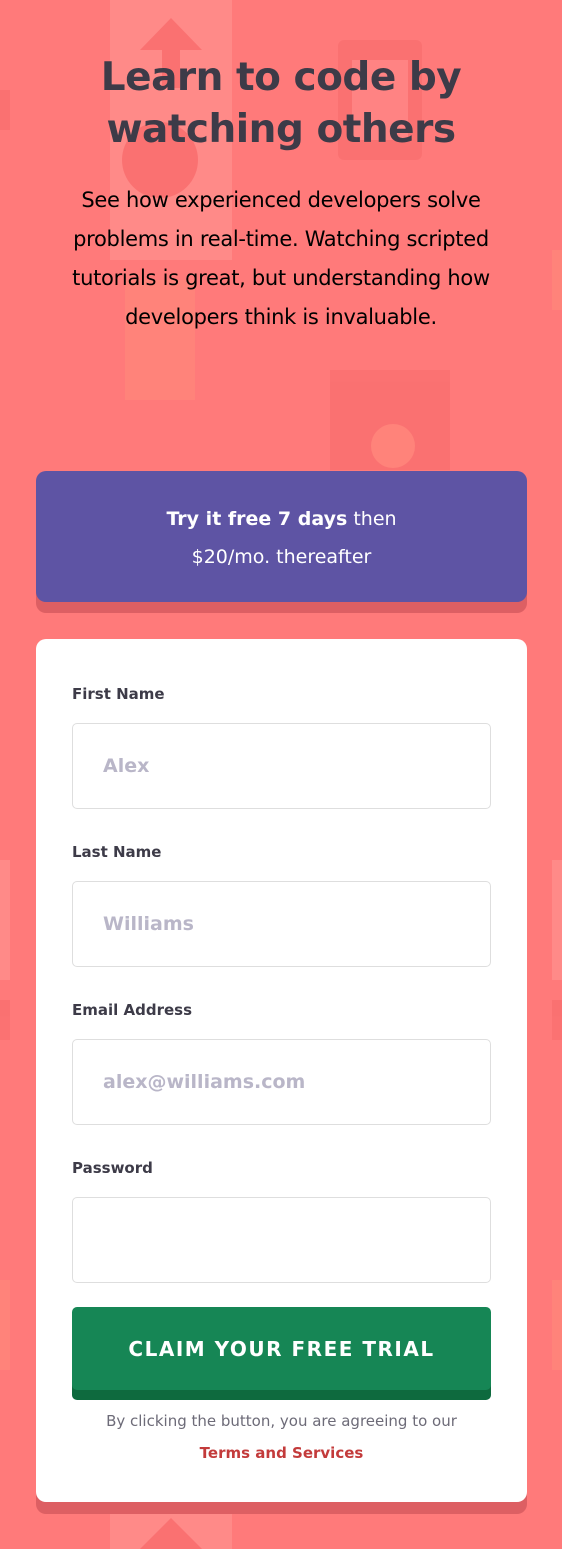 The image size is (562, 1549). I want to click on password-input, so click(281, 1240).